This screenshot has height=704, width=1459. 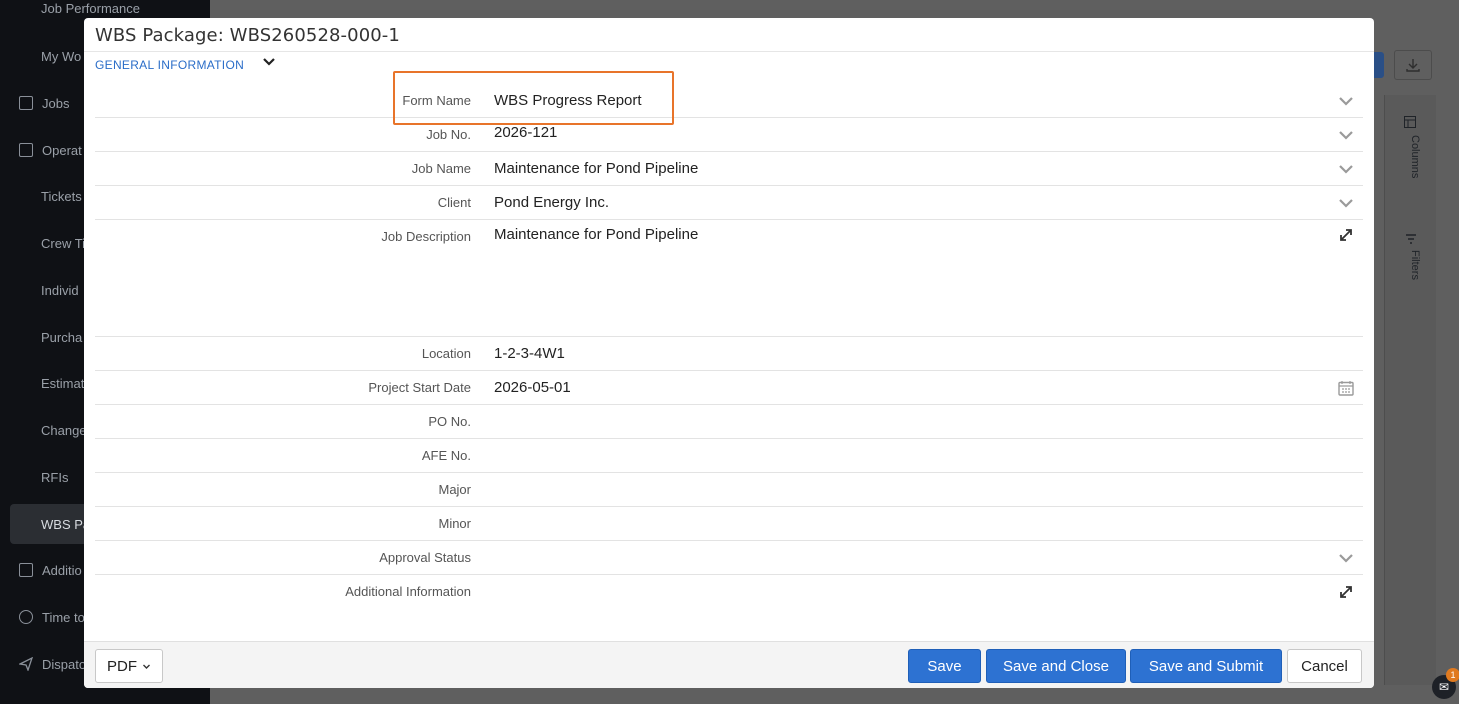 I want to click on send-icon, so click(x=25, y=664).